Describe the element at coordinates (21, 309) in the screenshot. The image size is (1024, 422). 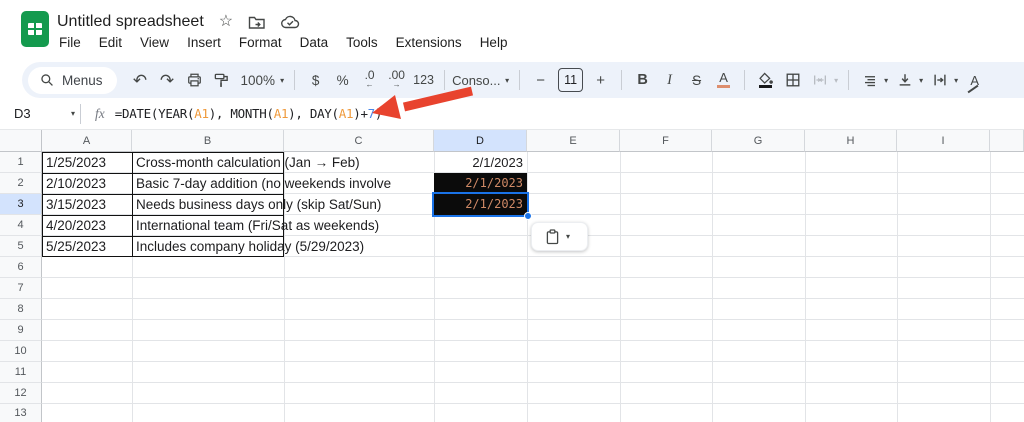
I see `row-header-8: 8` at that location.